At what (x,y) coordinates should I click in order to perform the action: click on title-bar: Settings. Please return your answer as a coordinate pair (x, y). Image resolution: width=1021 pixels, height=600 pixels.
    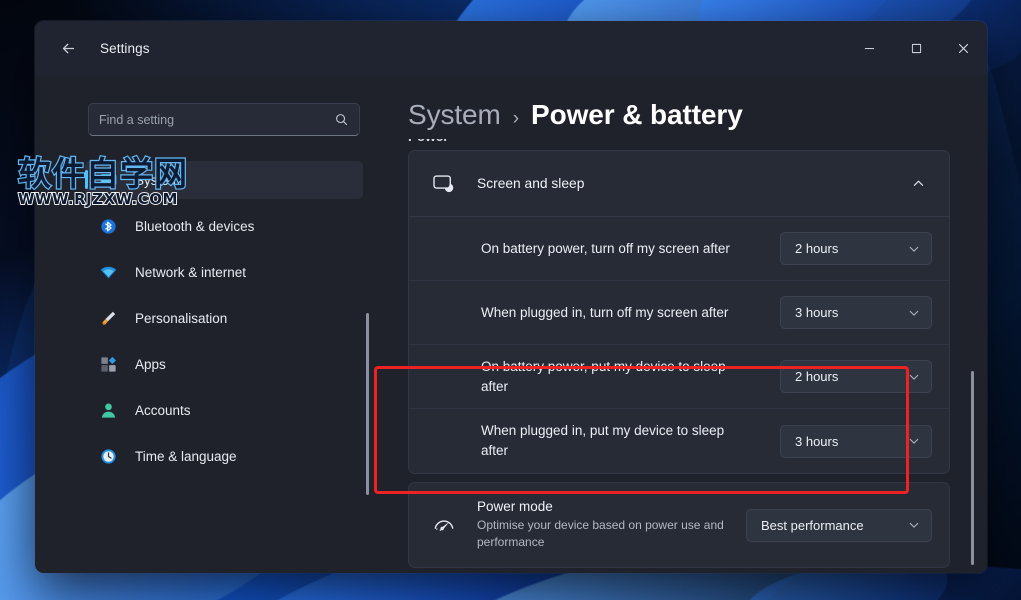
    Looking at the image, I should click on (511, 48).